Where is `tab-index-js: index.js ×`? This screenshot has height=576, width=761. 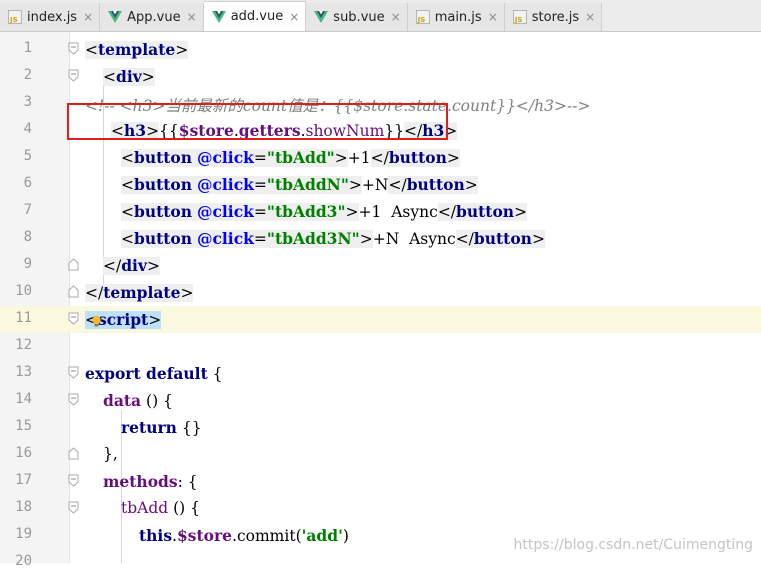
tab-index-js: index.js × is located at coordinates (50, 17).